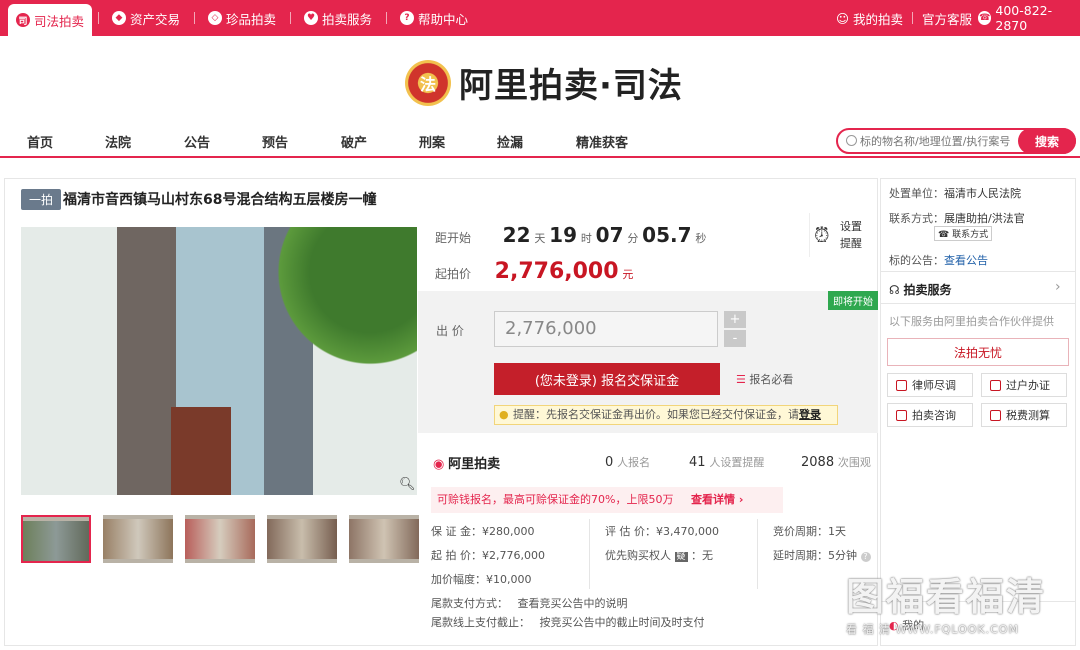 This screenshot has height=650, width=1080. Describe the element at coordinates (681, 557) in the screenshot. I see `question-badge: 疑` at that location.